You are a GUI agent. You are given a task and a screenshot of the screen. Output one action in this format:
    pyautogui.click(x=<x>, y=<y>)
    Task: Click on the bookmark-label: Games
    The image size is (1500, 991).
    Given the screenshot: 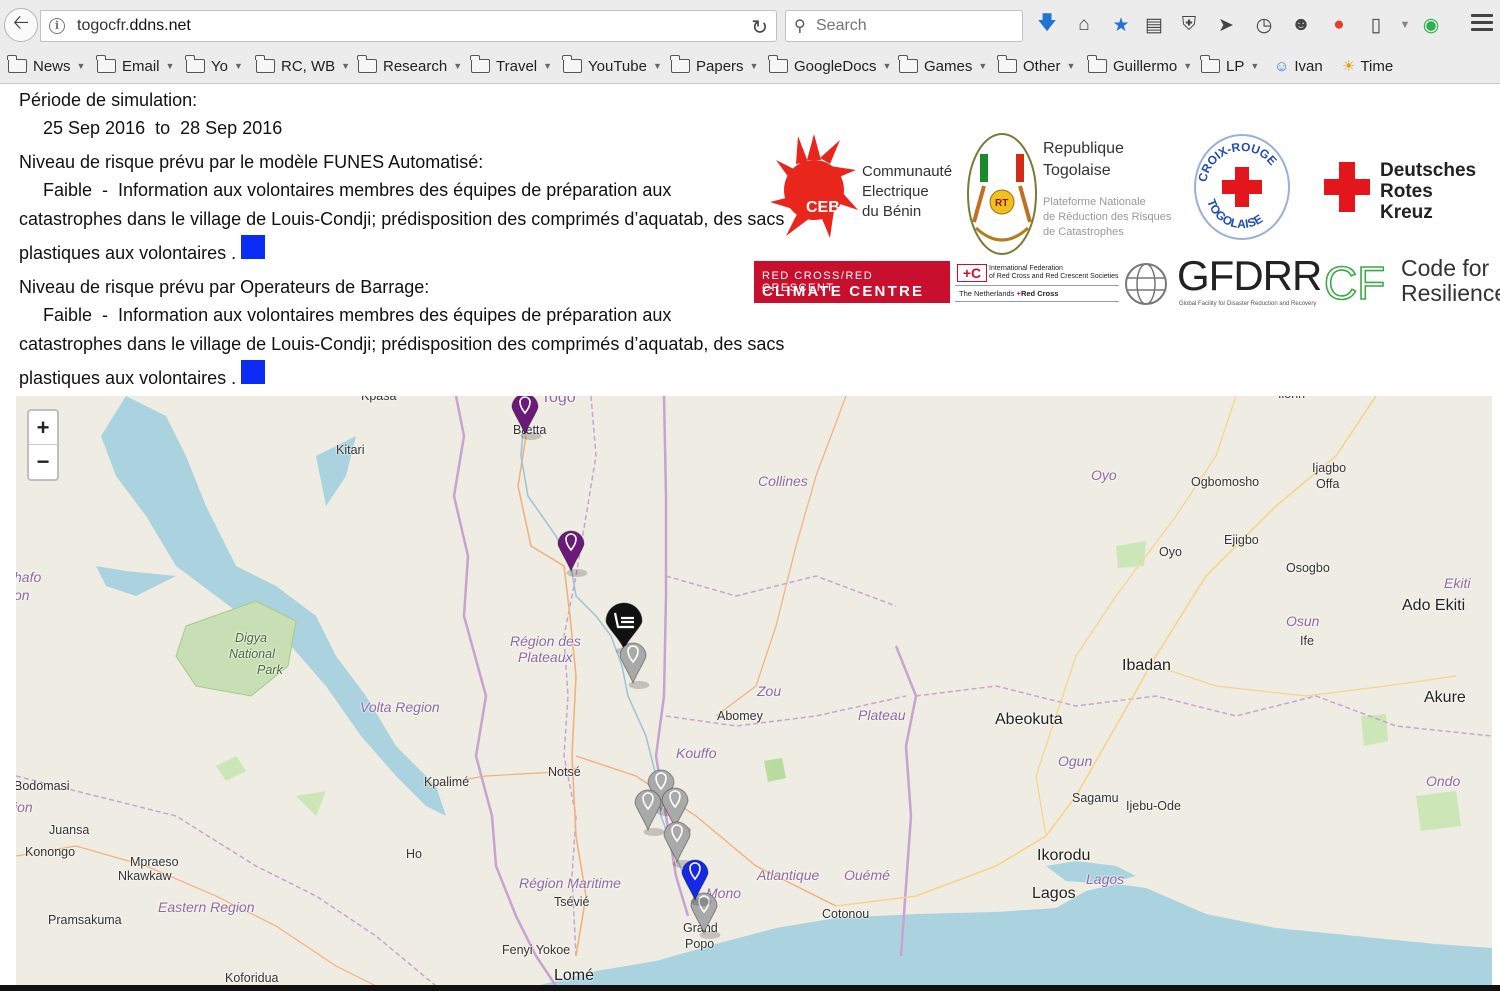 What is the action you would take?
    pyautogui.click(x=948, y=66)
    